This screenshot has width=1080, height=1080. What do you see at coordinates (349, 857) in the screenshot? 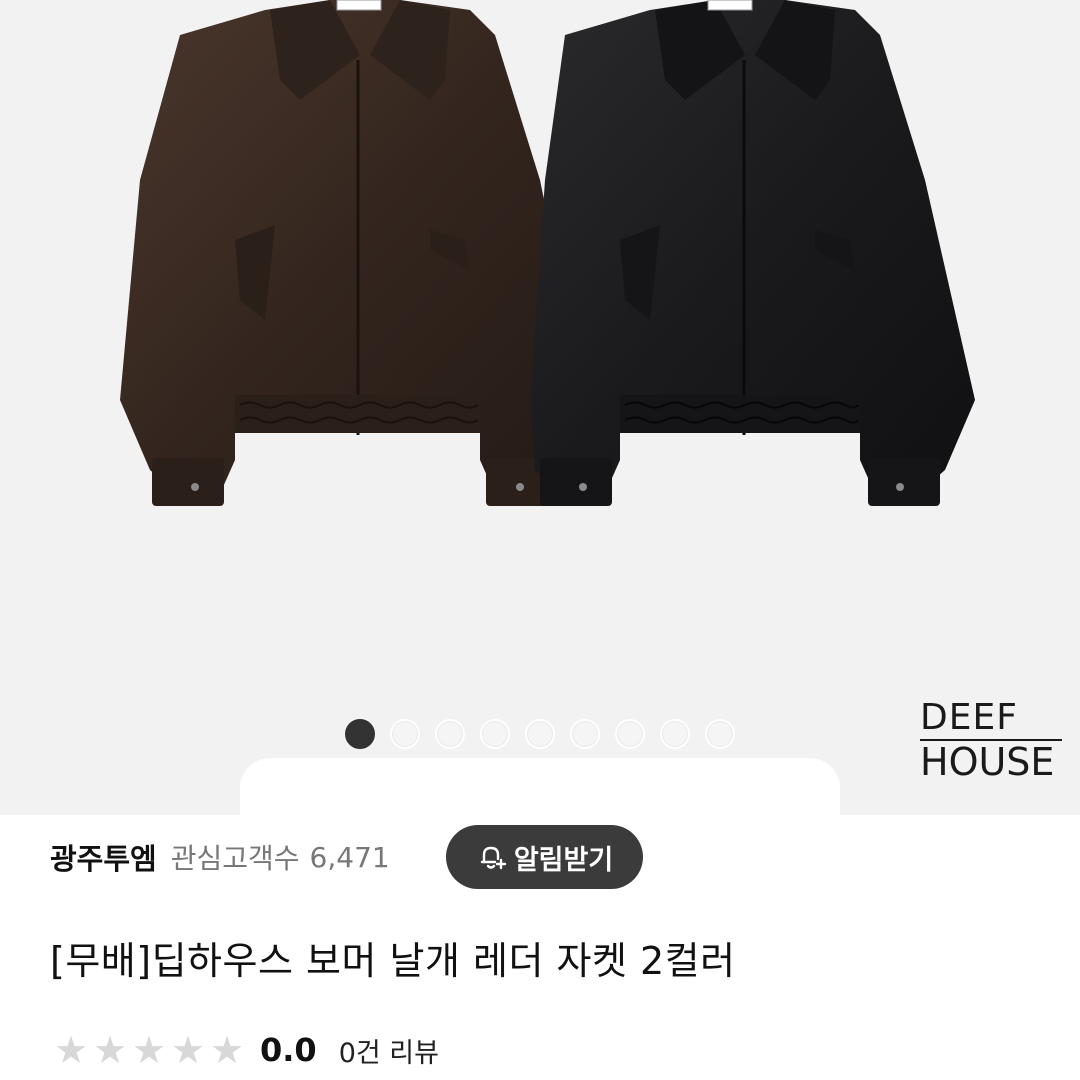
I see `favorites-count: 6,471` at bounding box center [349, 857].